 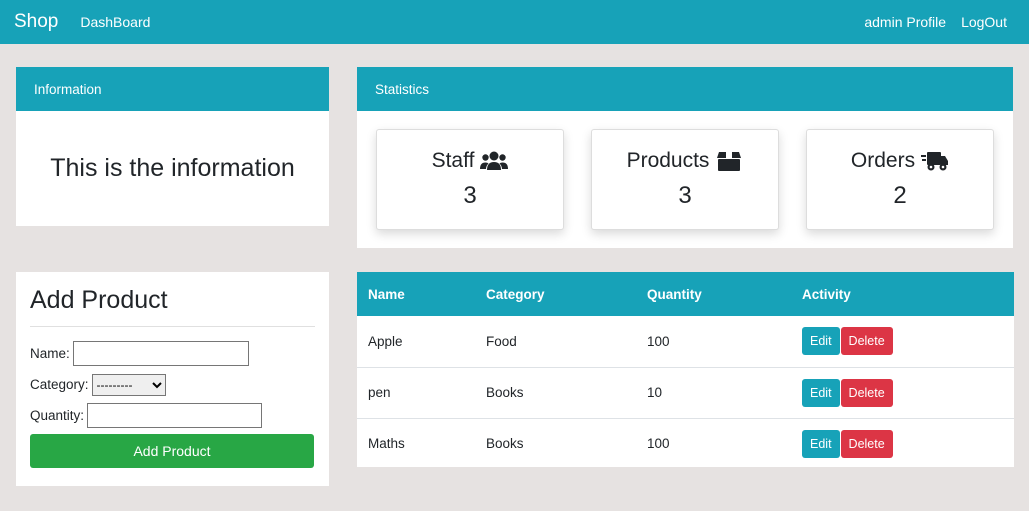 I want to click on category-row: Category: ---------, so click(x=172, y=384).